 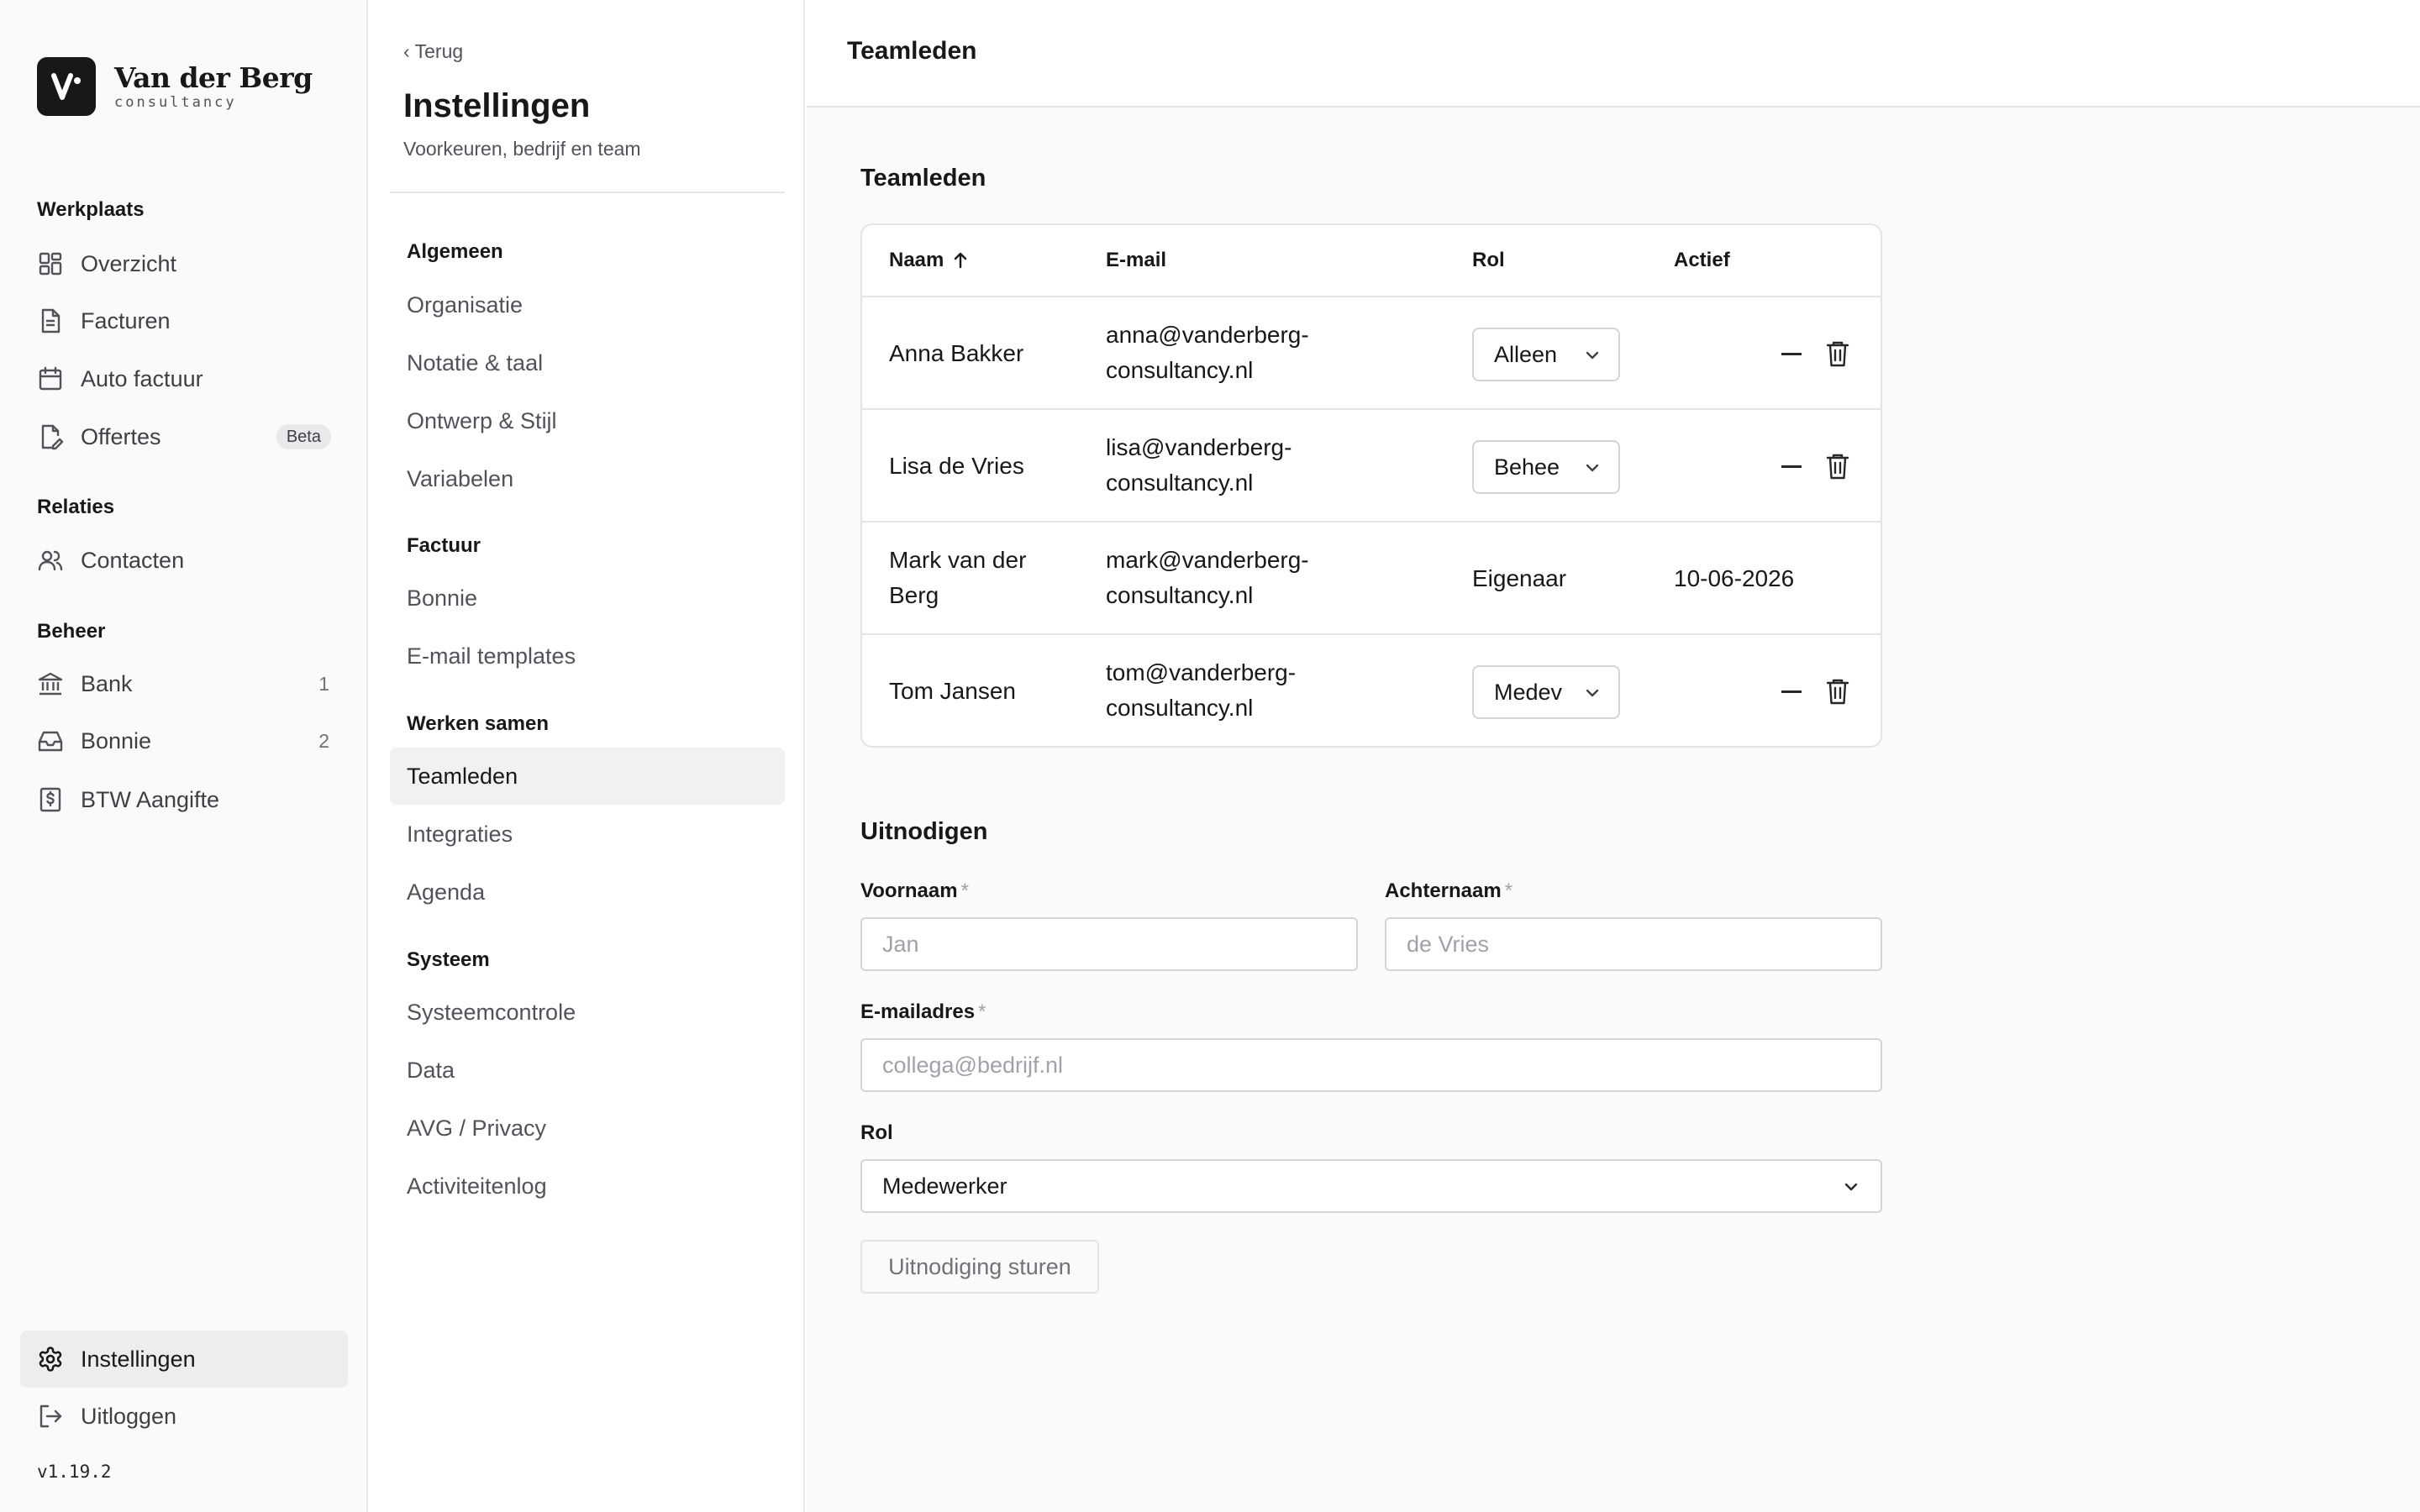 What do you see at coordinates (1207, 335) in the screenshot?
I see `email-line: anna@vanderberg-` at bounding box center [1207, 335].